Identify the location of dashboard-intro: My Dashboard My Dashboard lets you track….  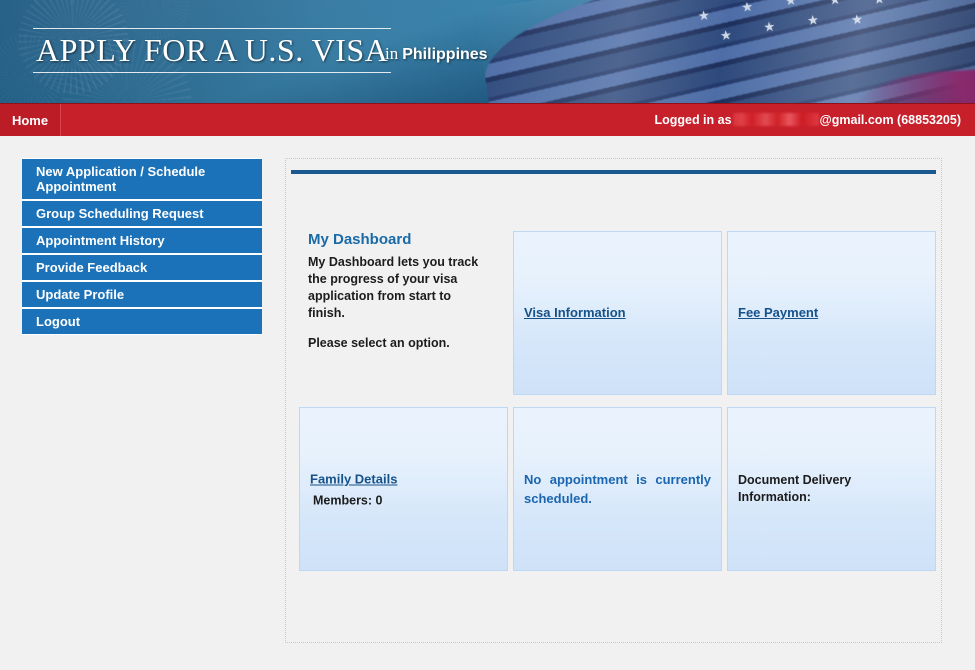
(399, 291).